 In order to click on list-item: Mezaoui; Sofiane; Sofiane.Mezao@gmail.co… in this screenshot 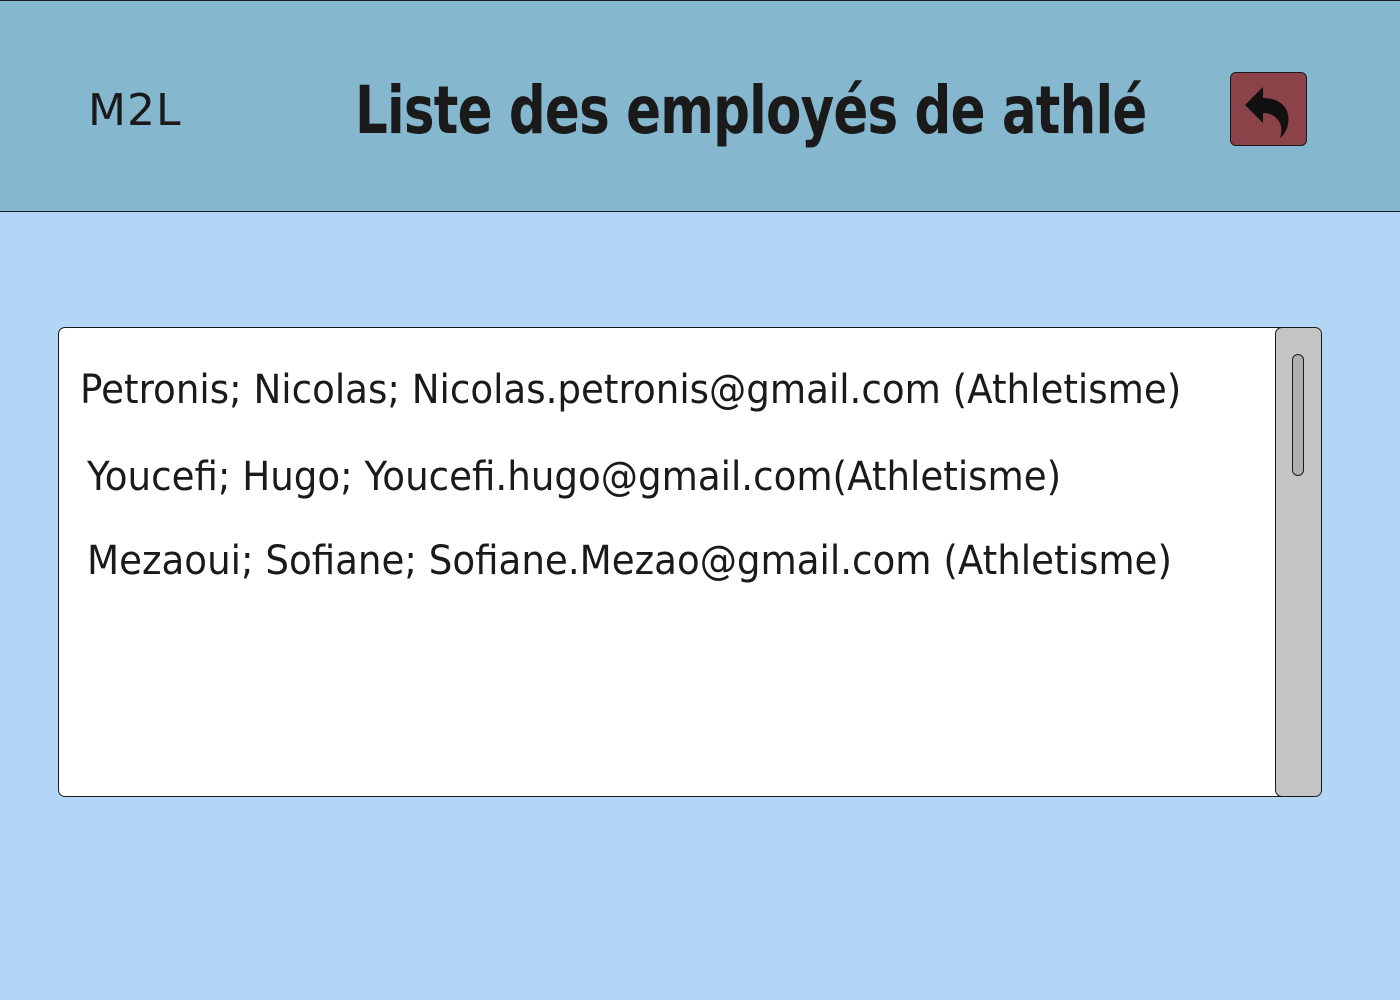, I will do `click(629, 561)`.